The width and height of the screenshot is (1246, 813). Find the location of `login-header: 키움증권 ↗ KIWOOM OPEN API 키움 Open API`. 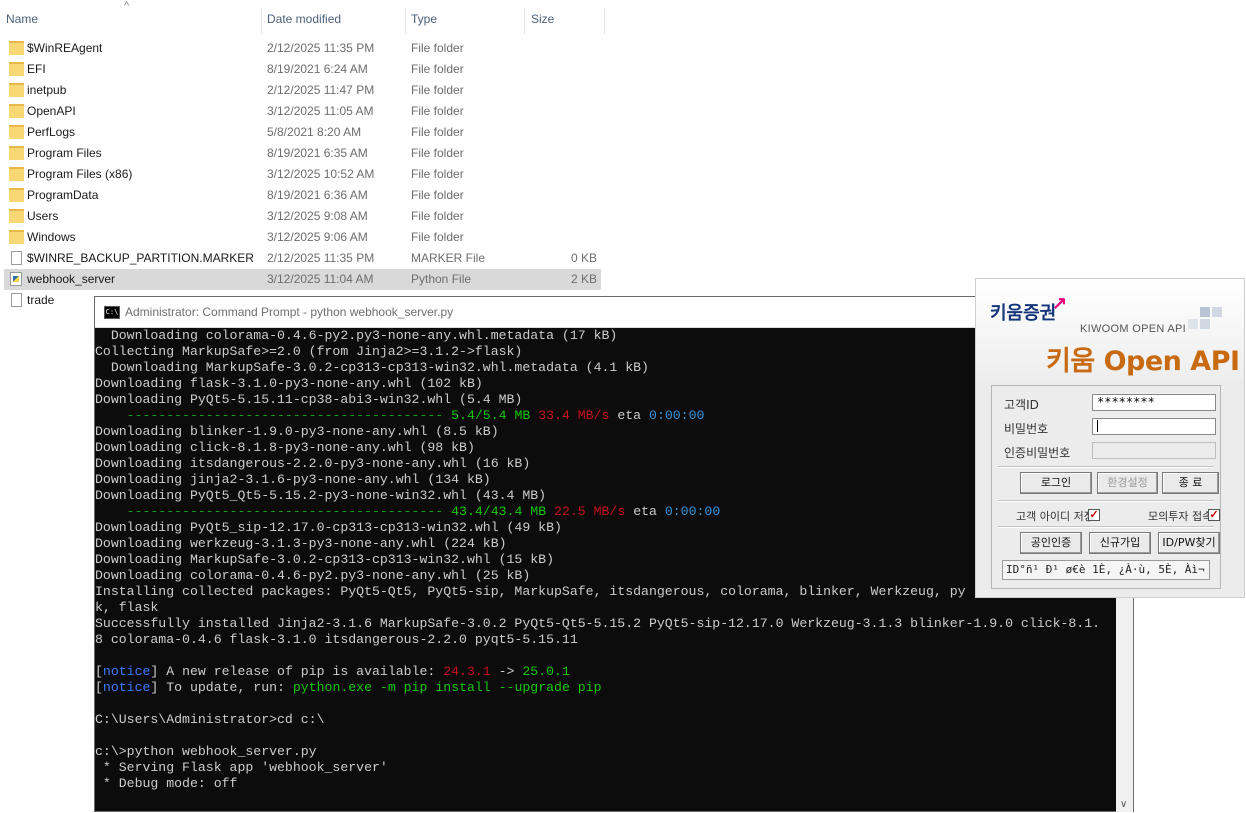

login-header: 키움증권 ↗ KIWOOM OPEN API 키움 Open API is located at coordinates (1110, 329).